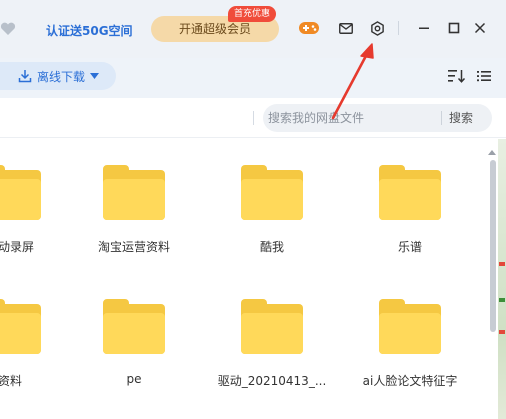  Describe the element at coordinates (441, 118) in the screenshot. I see `search-divider` at that location.